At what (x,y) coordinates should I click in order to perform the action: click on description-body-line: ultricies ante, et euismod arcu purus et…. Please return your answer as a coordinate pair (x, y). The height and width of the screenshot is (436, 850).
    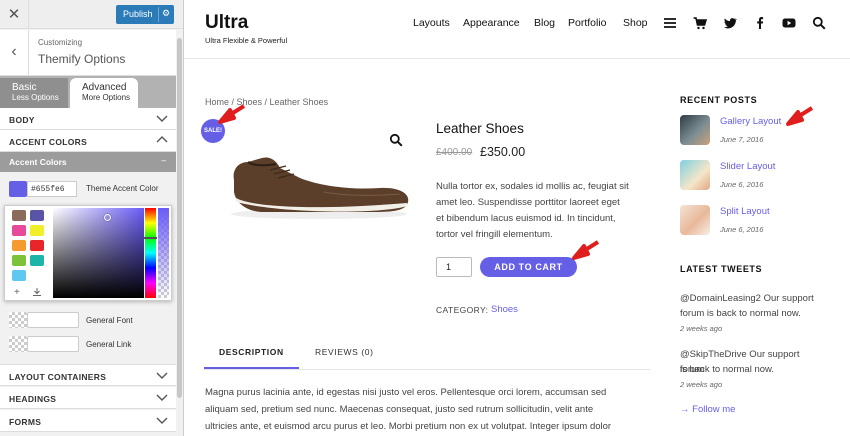
    Looking at the image, I should click on (408, 426).